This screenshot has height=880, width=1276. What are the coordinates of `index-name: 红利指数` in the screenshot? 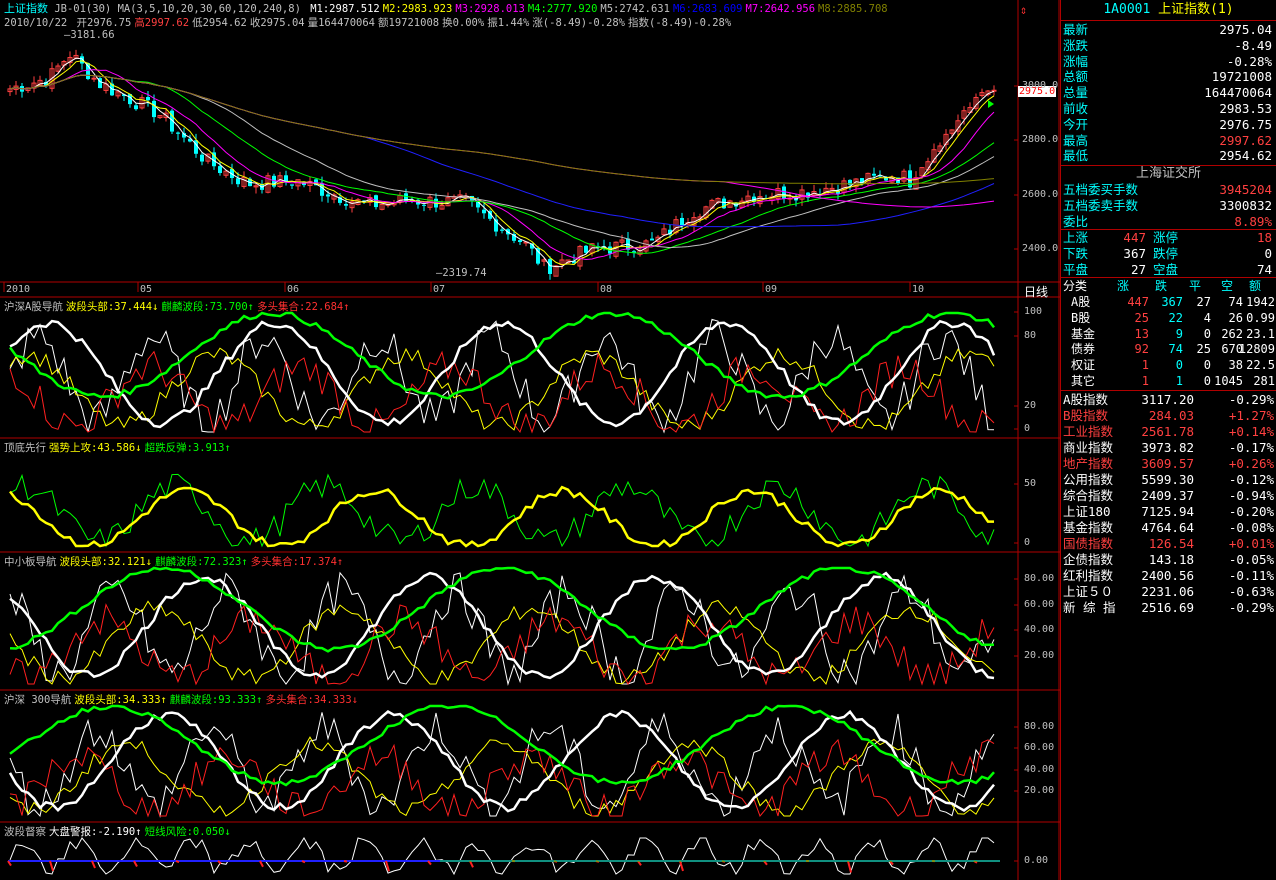 It's located at (1088, 575).